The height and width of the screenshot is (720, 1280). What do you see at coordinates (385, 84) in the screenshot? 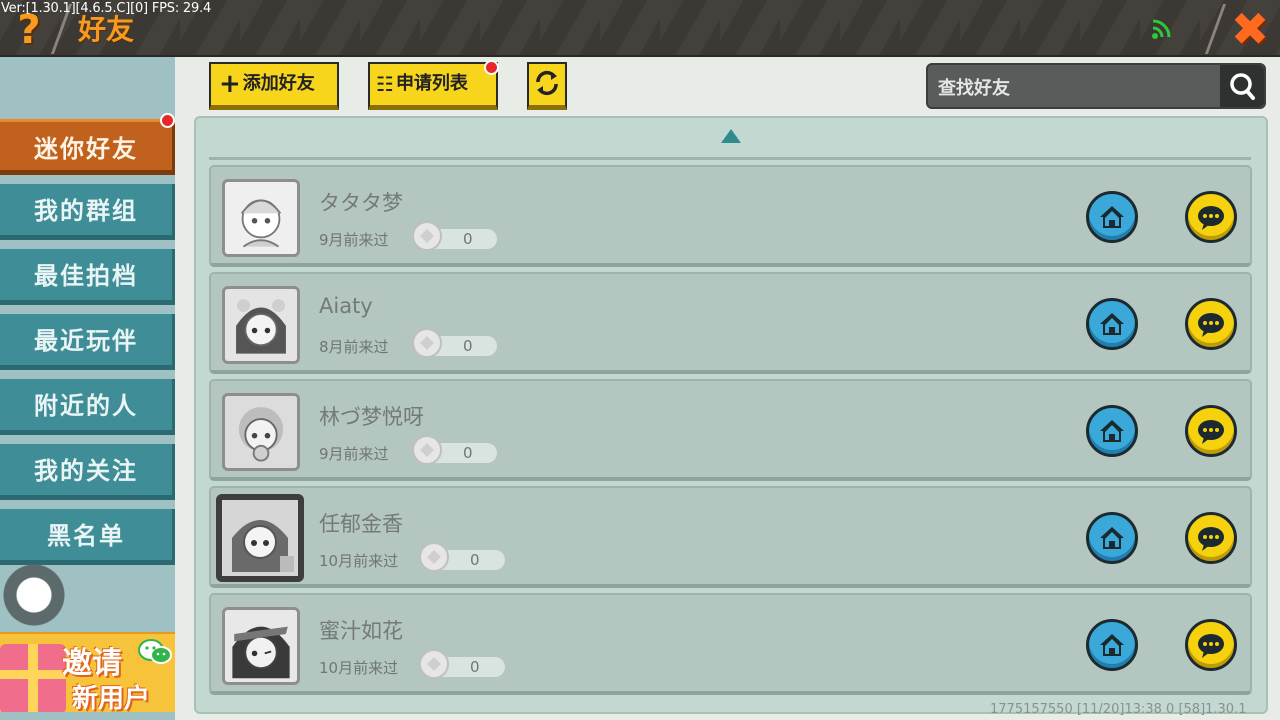
I see `list-icon: ☷` at bounding box center [385, 84].